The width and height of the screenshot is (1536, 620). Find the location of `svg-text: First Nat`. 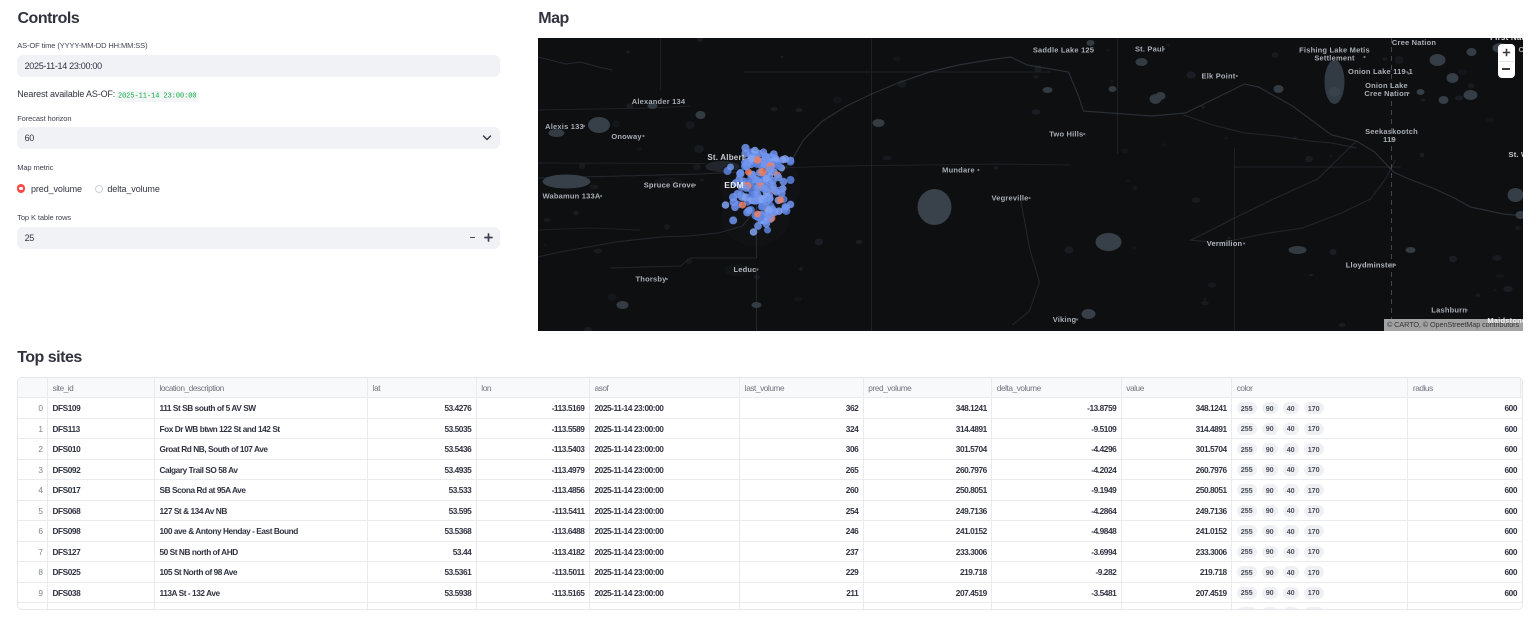

svg-text: First Nat is located at coordinates (1506, 40).